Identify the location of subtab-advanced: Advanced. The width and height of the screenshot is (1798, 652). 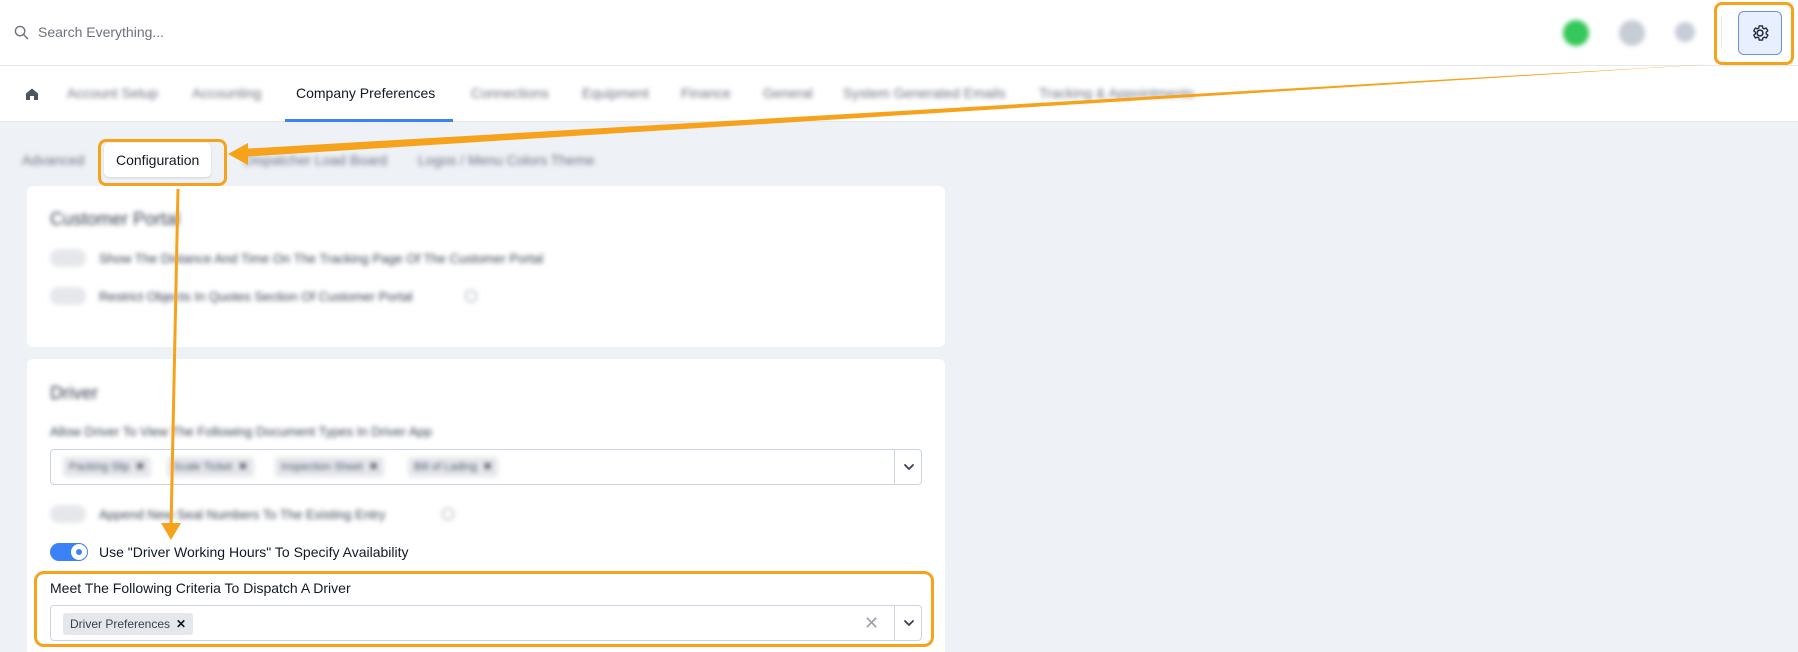
(53, 160).